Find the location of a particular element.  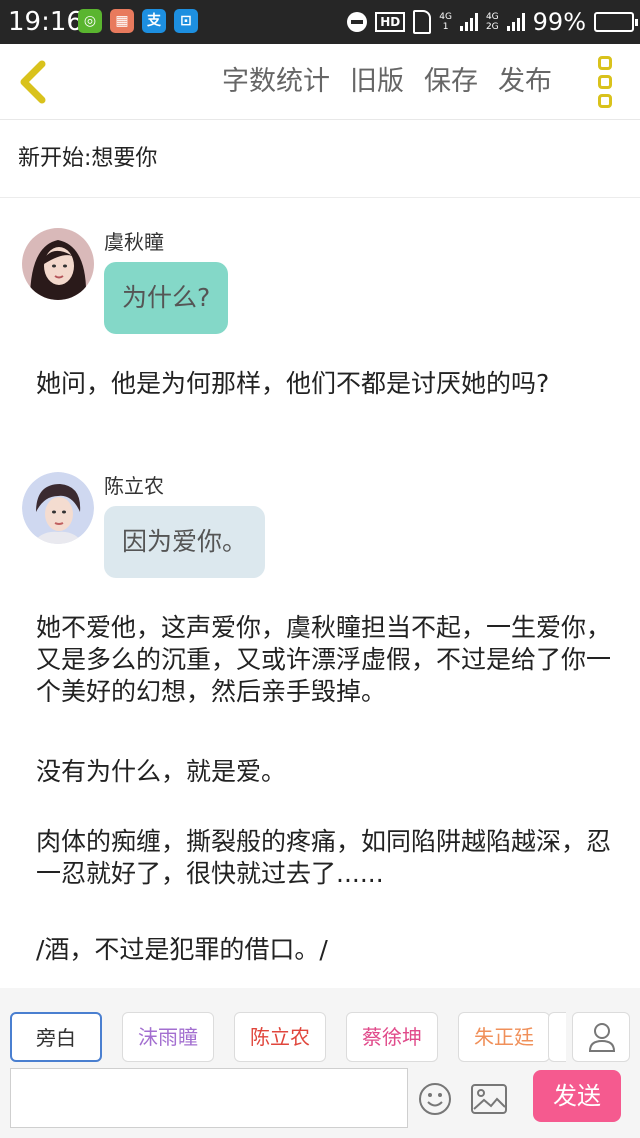

speaker-name: 陈立农 is located at coordinates (134, 486).